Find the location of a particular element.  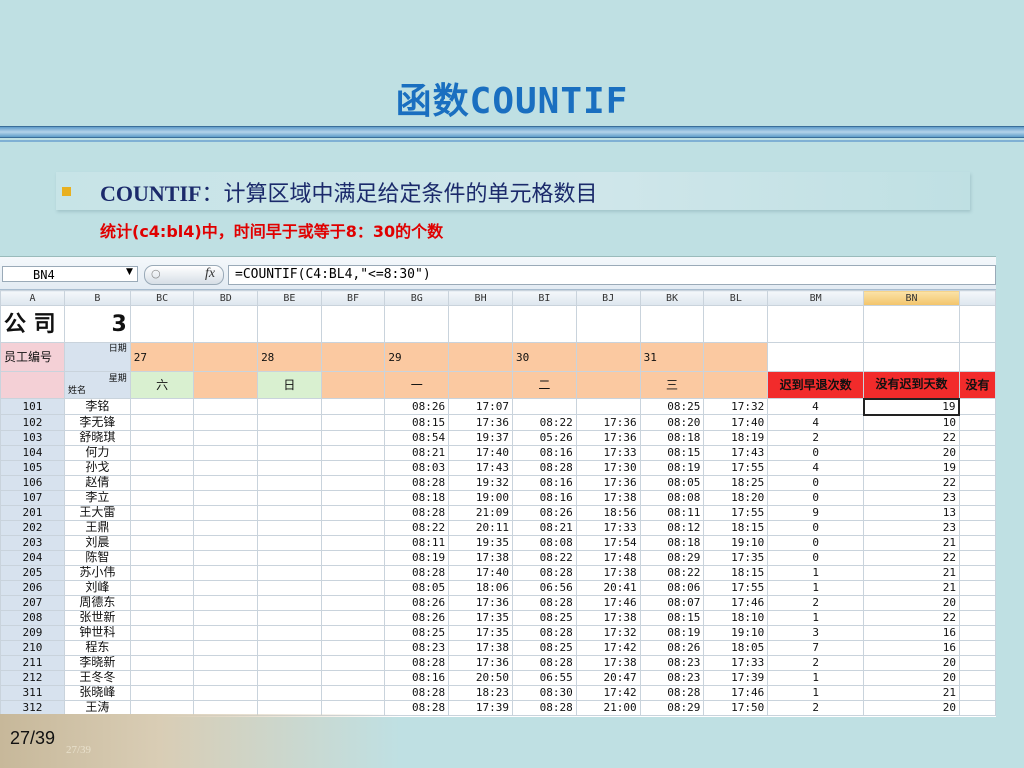

table-cell: 20:11 is located at coordinates (480, 527).